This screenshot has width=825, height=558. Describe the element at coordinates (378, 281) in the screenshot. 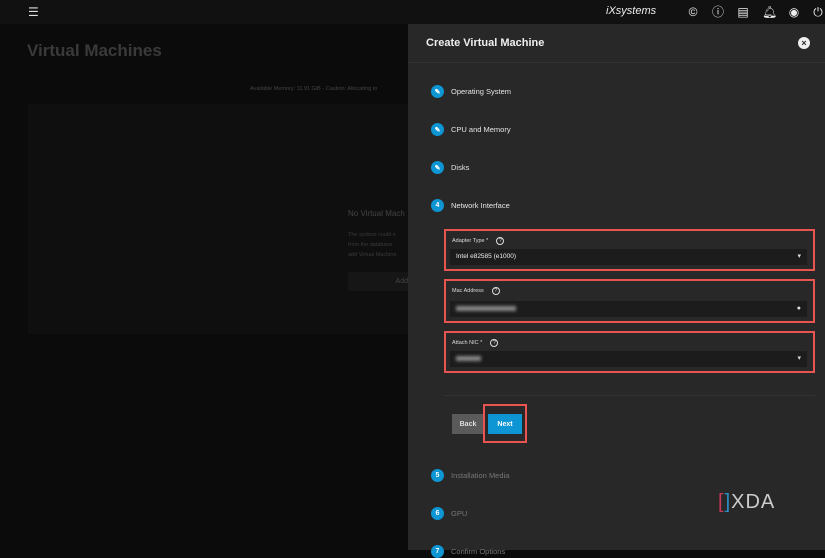

I see `add-vm-button: Add` at that location.